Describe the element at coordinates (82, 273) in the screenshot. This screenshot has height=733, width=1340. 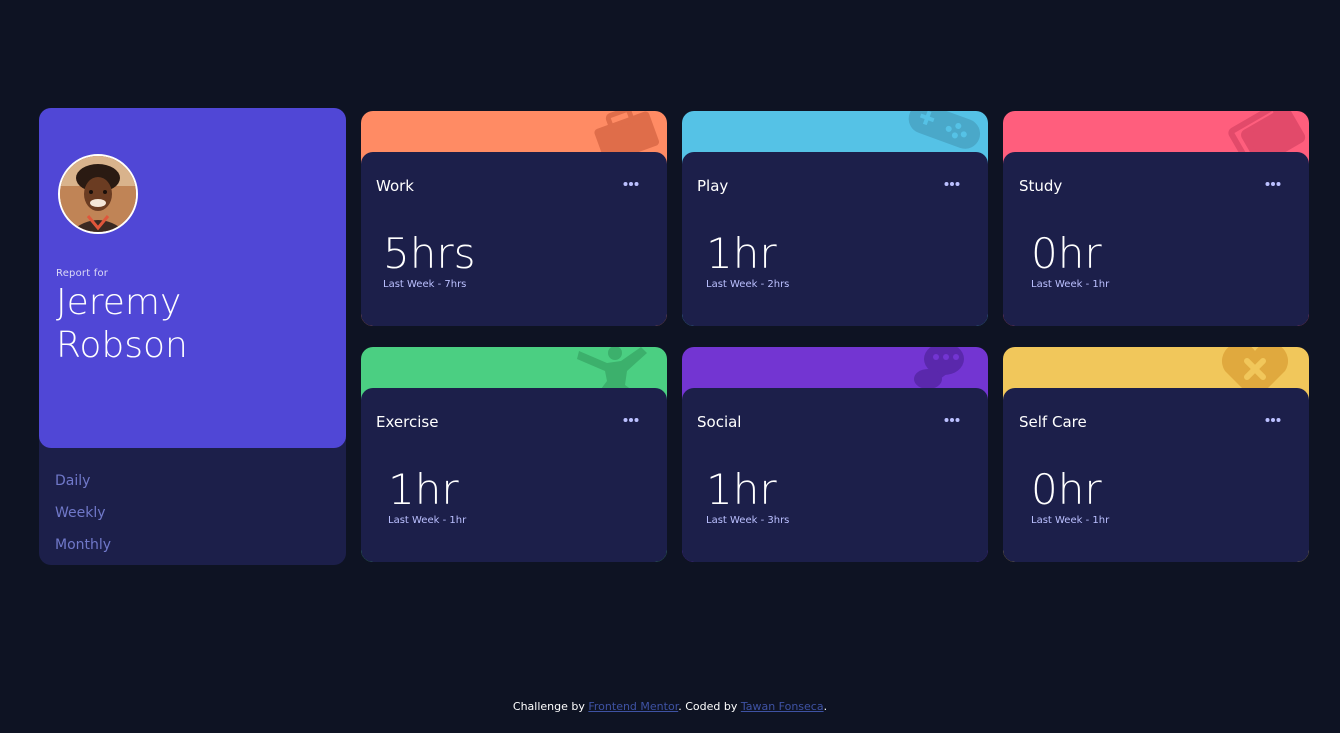
I see `report-for-label: Report for` at that location.